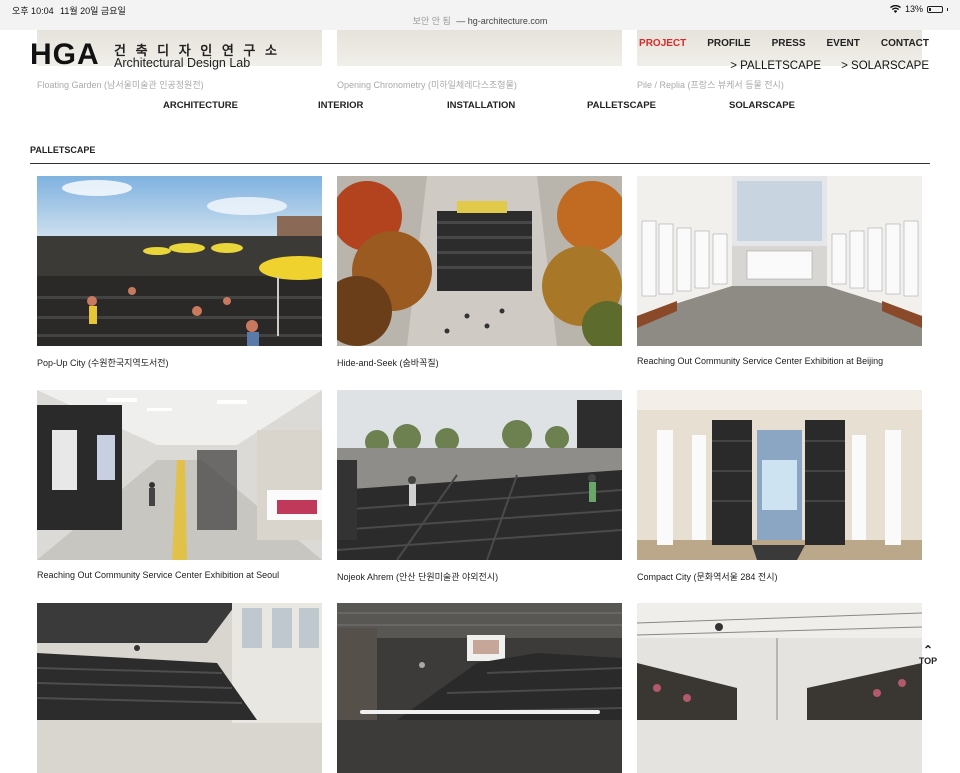 Image resolution: width=960 pixels, height=773 pixels. I want to click on project-caption: Pop-Up City (수원한국지역도서전), so click(103, 362).